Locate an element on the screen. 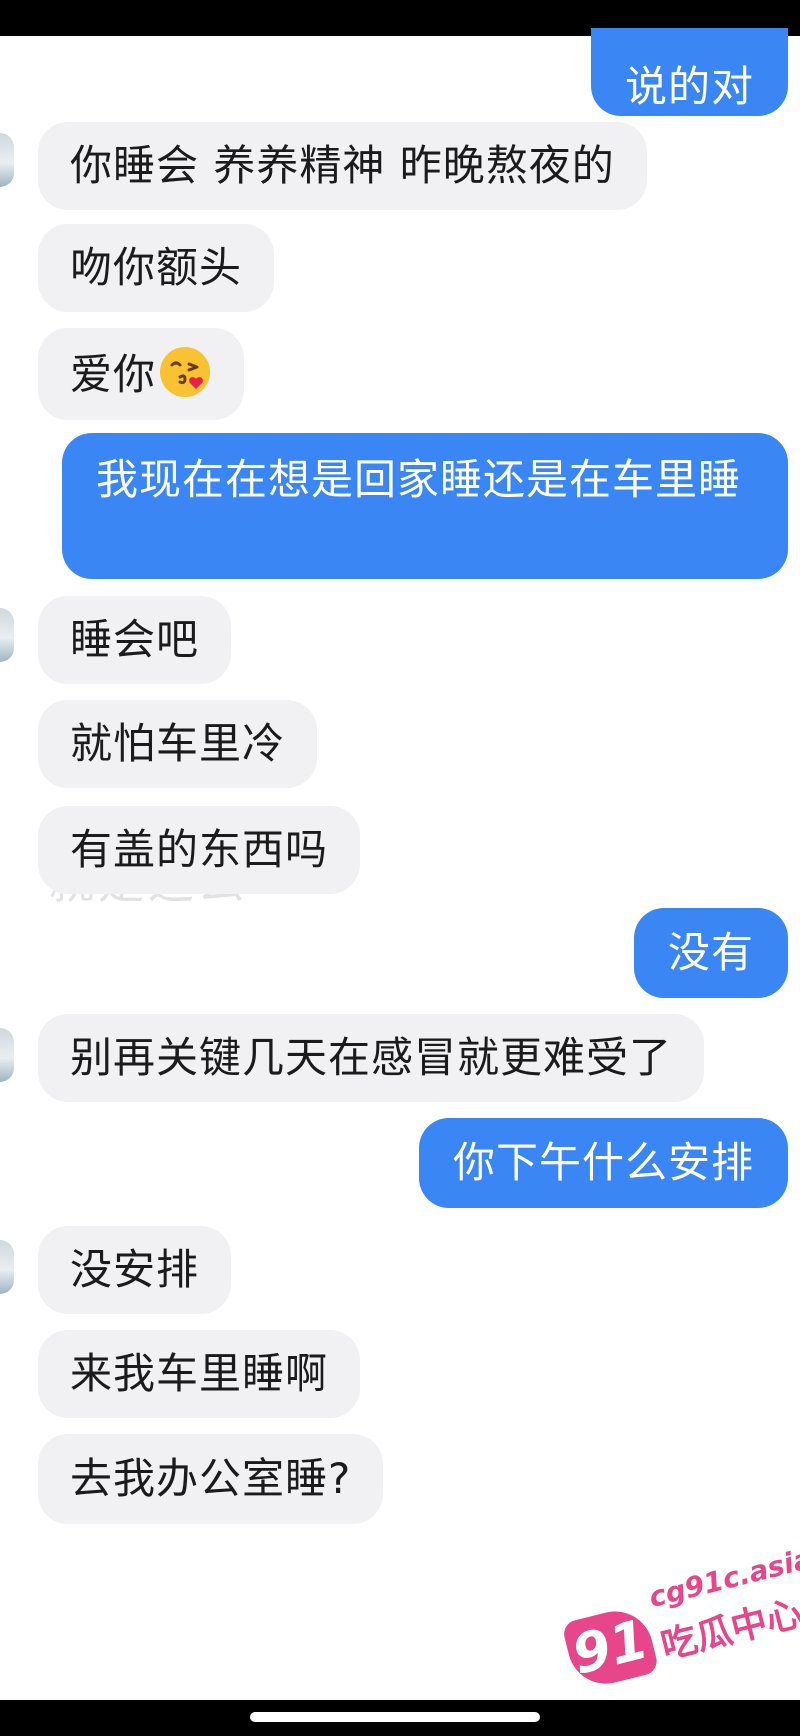 The height and width of the screenshot is (1736, 800). message-bubble-incoming: 吻你额头 is located at coordinates (156, 268).